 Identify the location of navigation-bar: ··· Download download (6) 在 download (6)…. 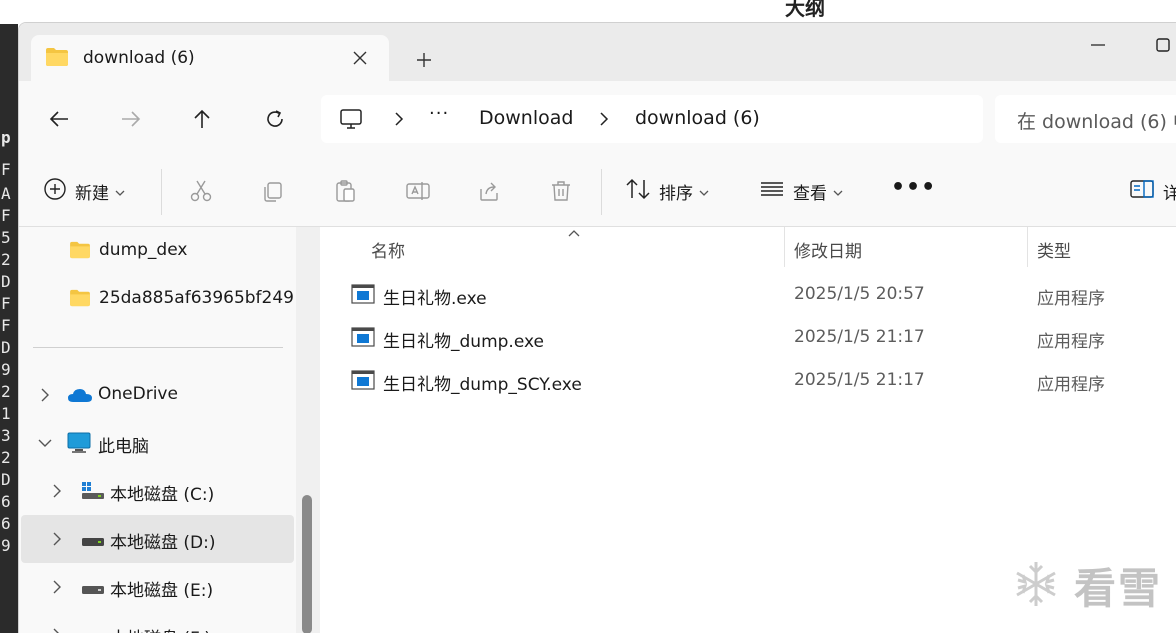
(597, 118).